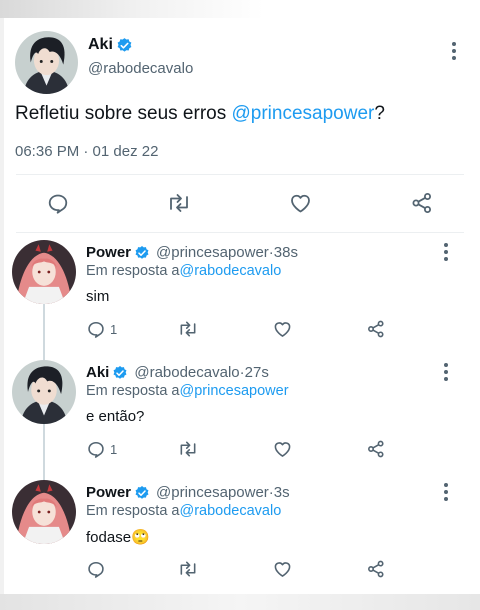 The width and height of the screenshot is (480, 610). Describe the element at coordinates (123, 113) in the screenshot. I see `tweet-text-prefix: Refletiu sobre seus erros` at that location.